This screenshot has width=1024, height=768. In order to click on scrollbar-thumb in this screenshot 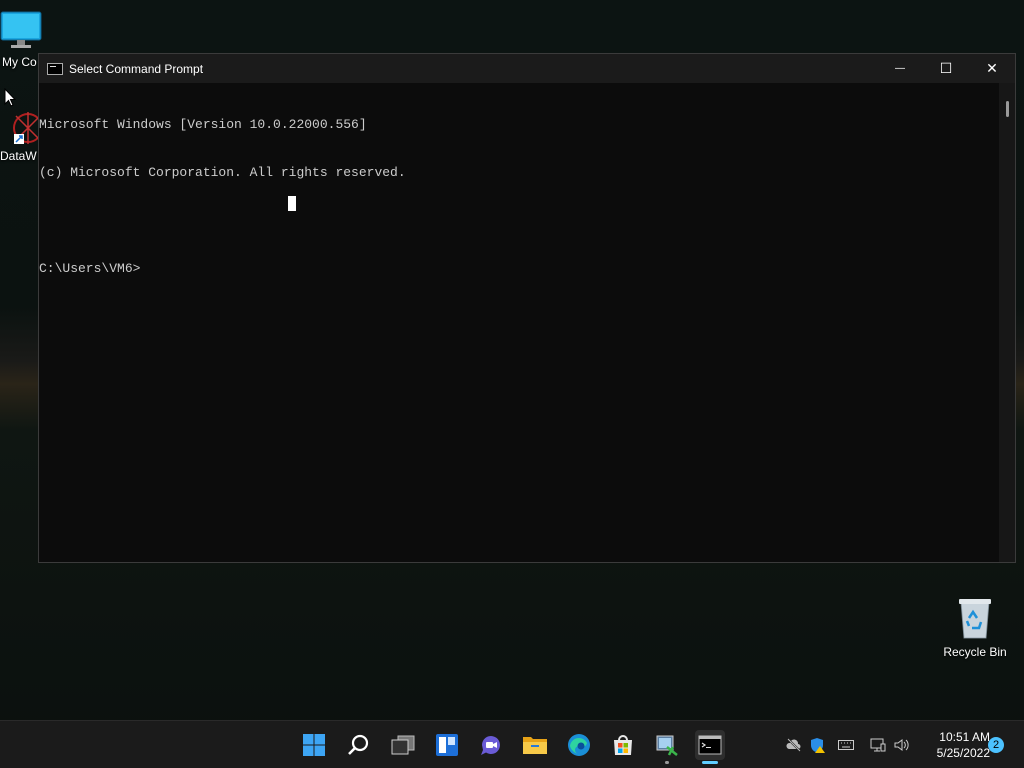, I will do `click(1007, 109)`.